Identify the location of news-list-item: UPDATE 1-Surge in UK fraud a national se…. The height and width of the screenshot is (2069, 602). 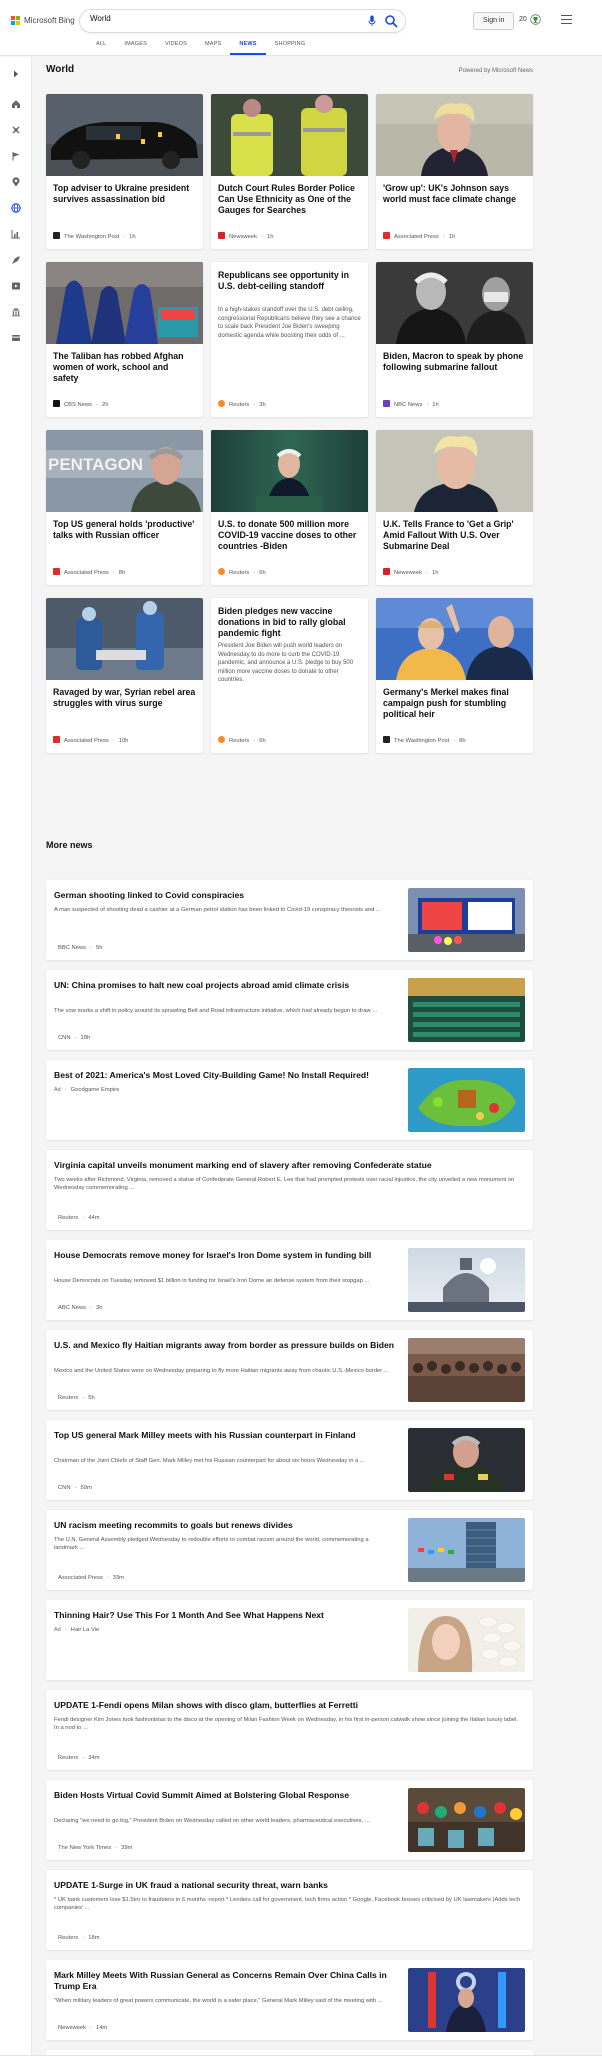
(289, 1910).